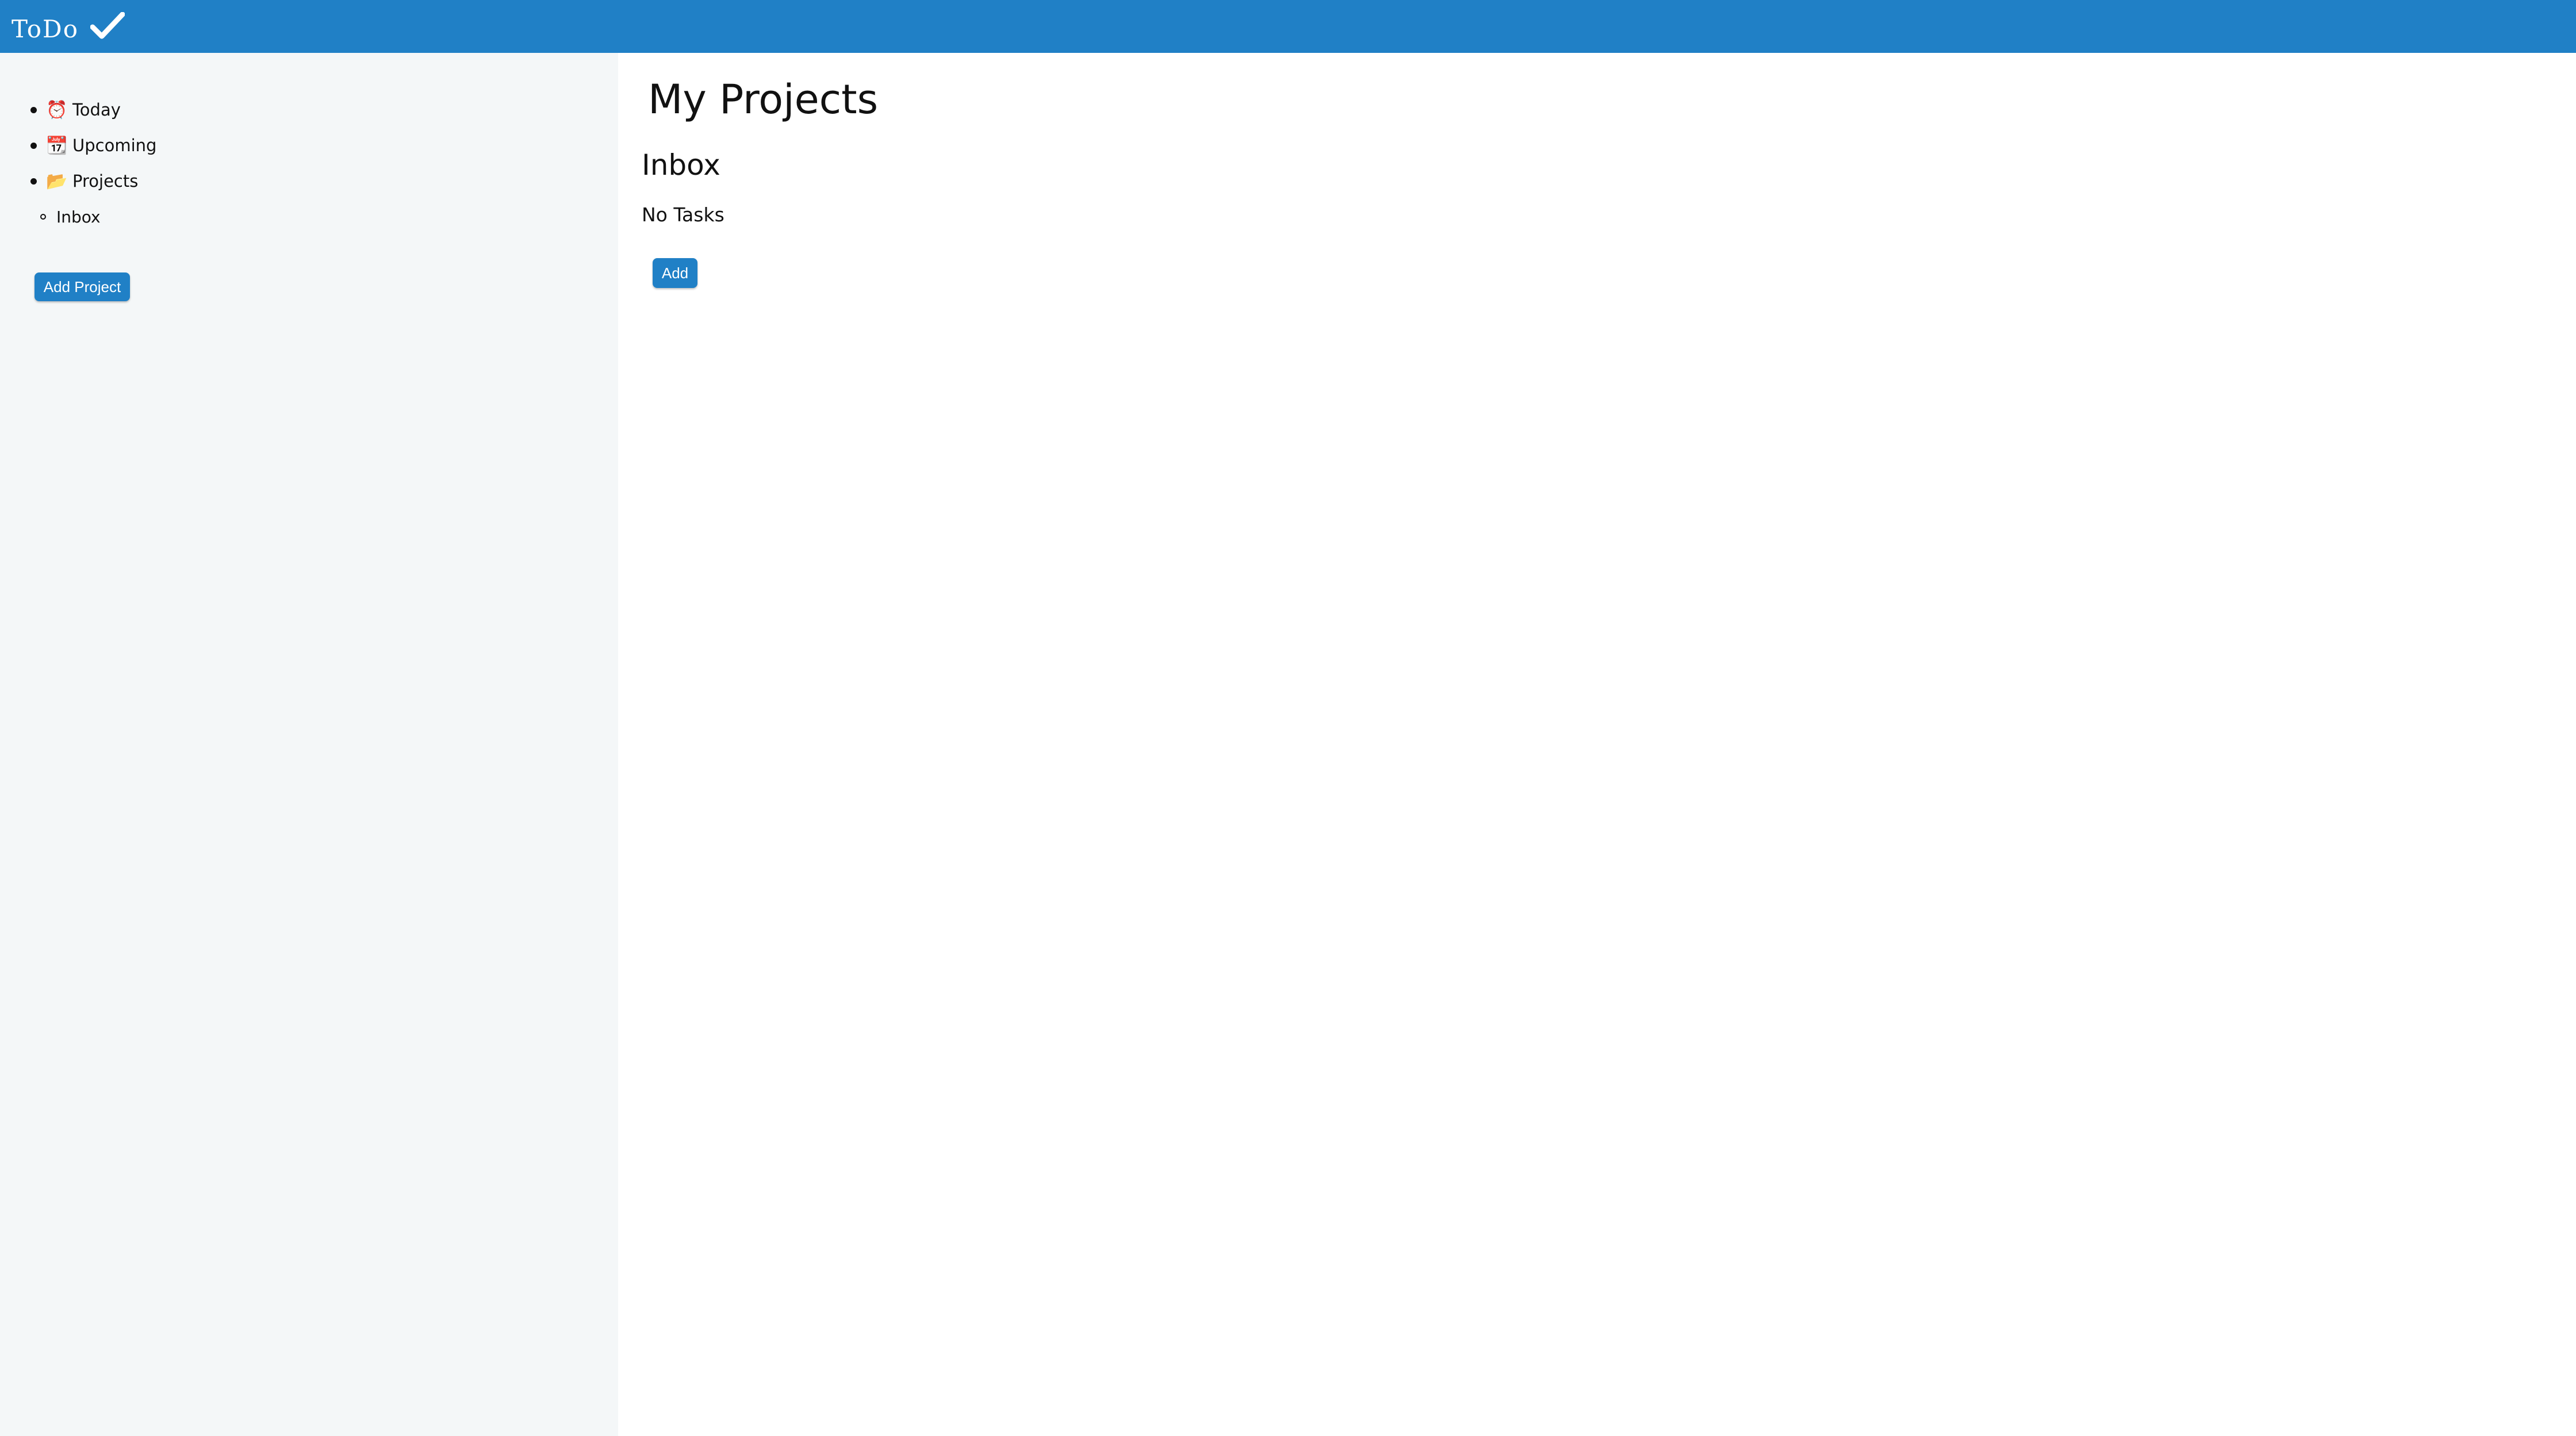 This screenshot has height=1436, width=2576. I want to click on project-item-inbox: Inbox, so click(92, 217).